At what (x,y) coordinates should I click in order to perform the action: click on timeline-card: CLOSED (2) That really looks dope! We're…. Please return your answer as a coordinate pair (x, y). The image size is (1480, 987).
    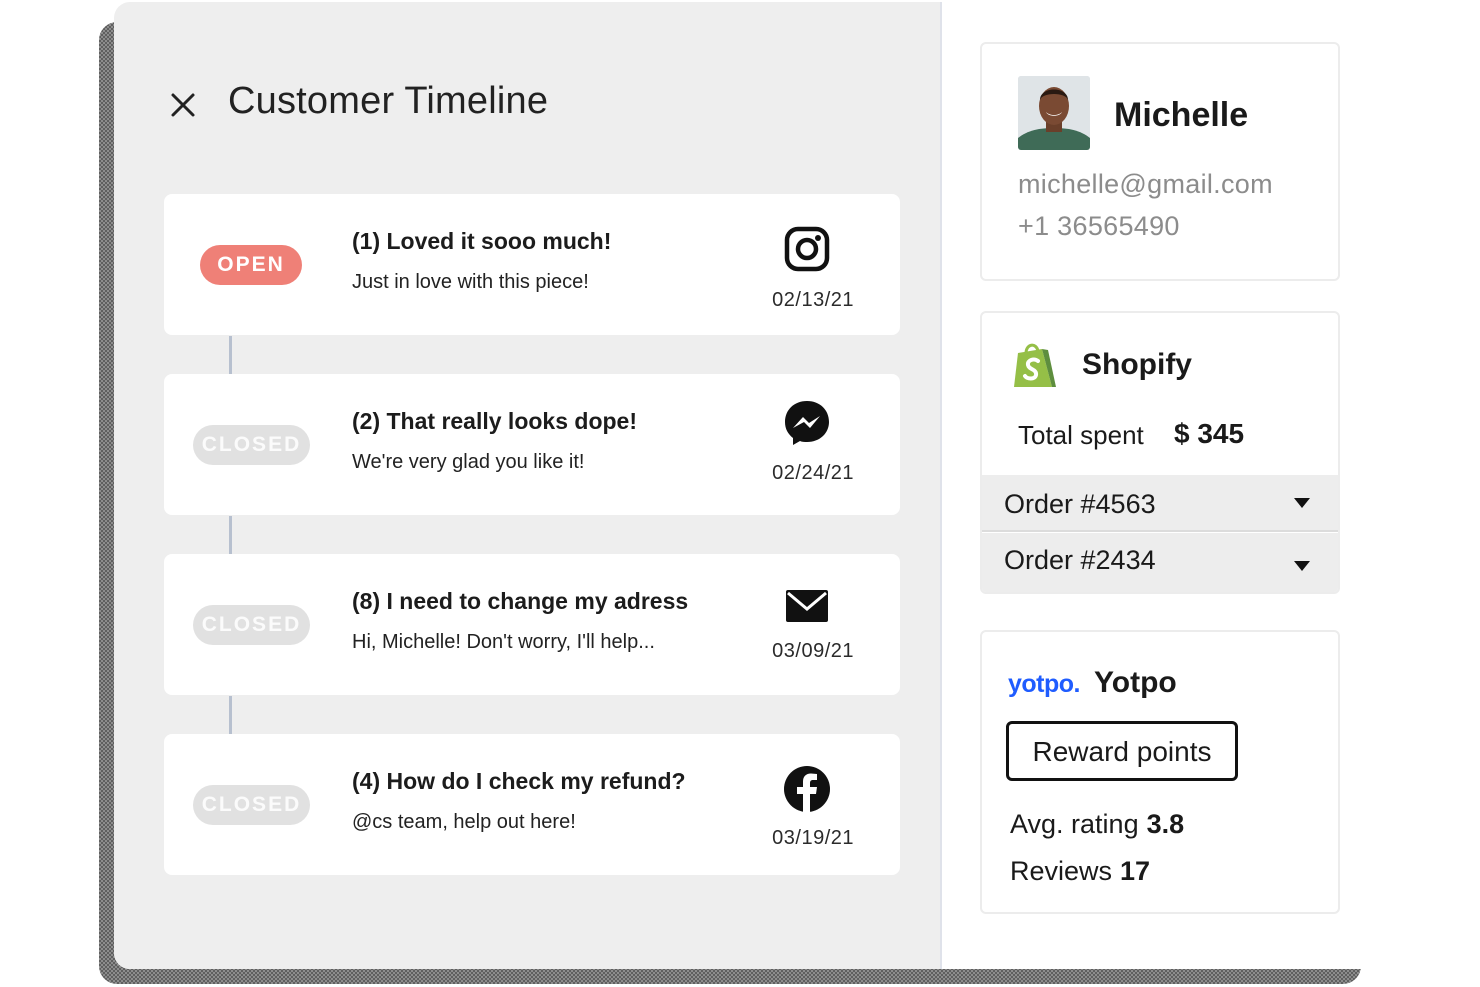
    Looking at the image, I should click on (532, 444).